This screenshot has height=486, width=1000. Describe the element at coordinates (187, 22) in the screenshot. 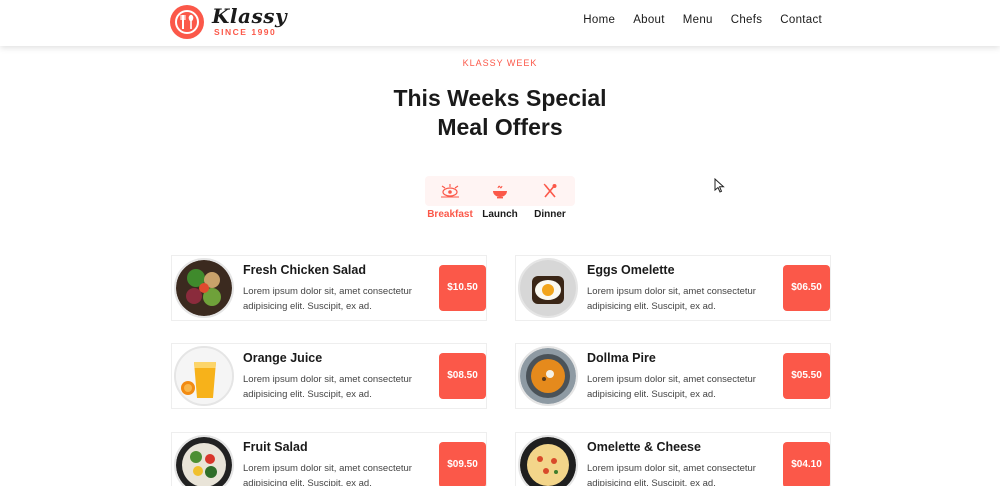

I see `logo-badge-icon` at that location.